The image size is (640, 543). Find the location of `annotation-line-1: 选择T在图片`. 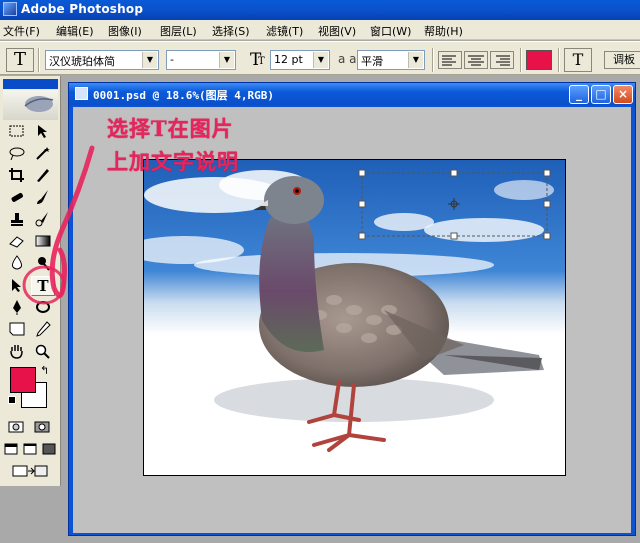

annotation-line-1: 选择T在图片 is located at coordinates (170, 128).